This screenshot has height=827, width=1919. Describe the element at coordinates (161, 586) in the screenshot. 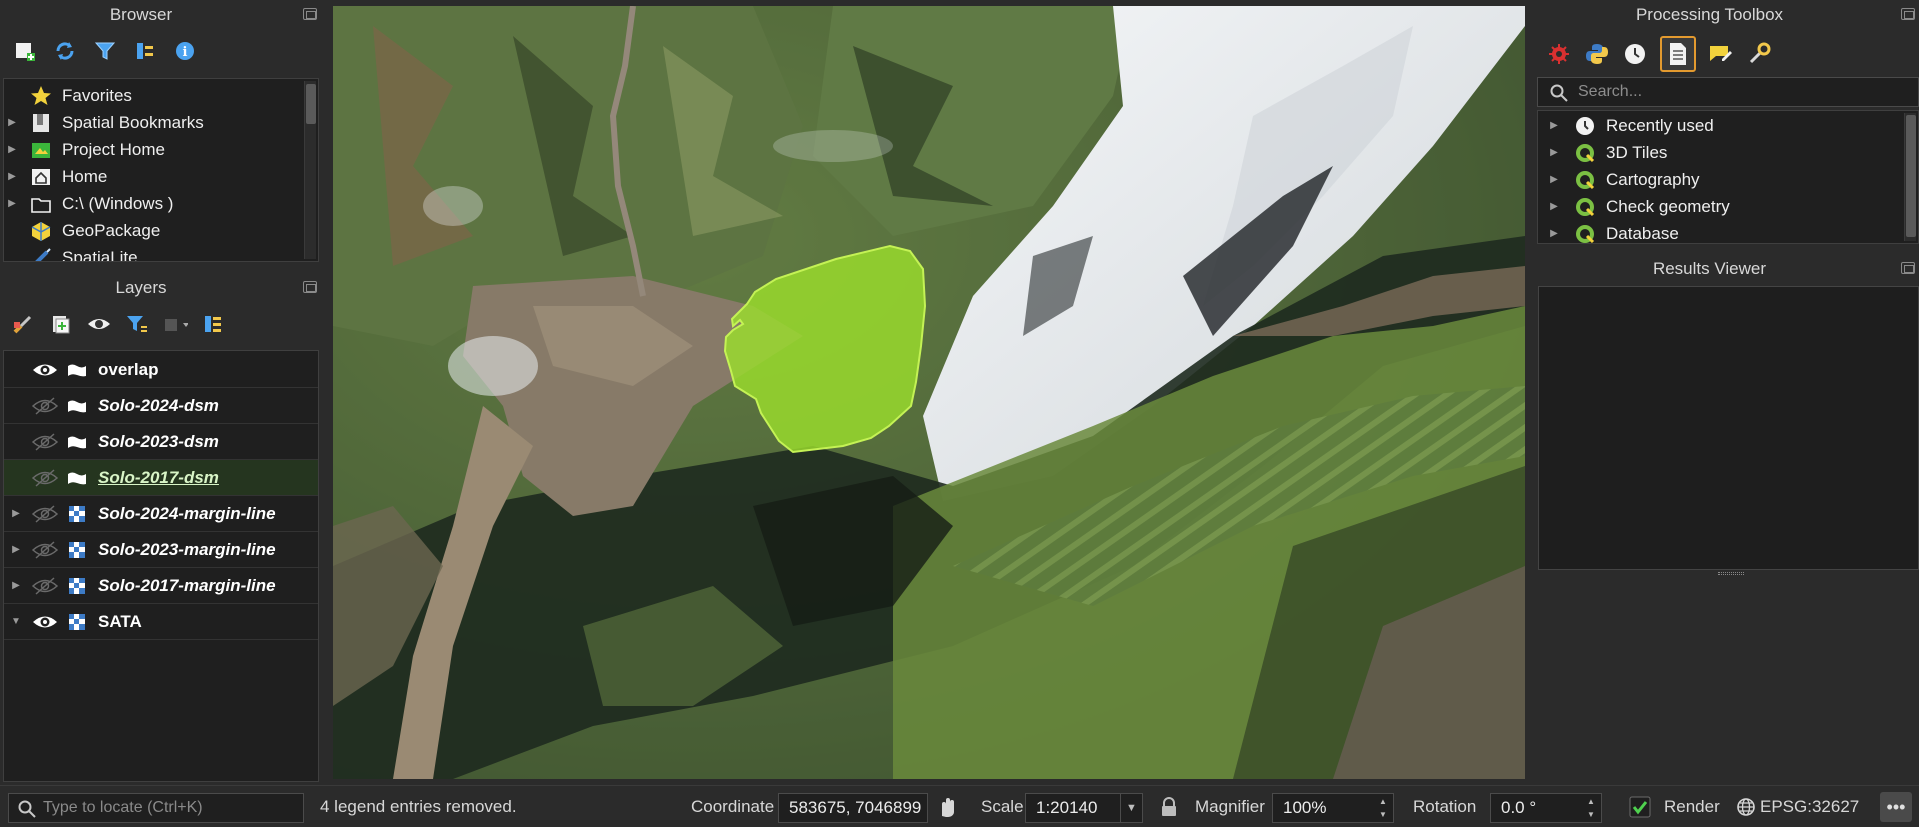

I see `layer-item: ▶ Solo-2017-margin-line` at that location.